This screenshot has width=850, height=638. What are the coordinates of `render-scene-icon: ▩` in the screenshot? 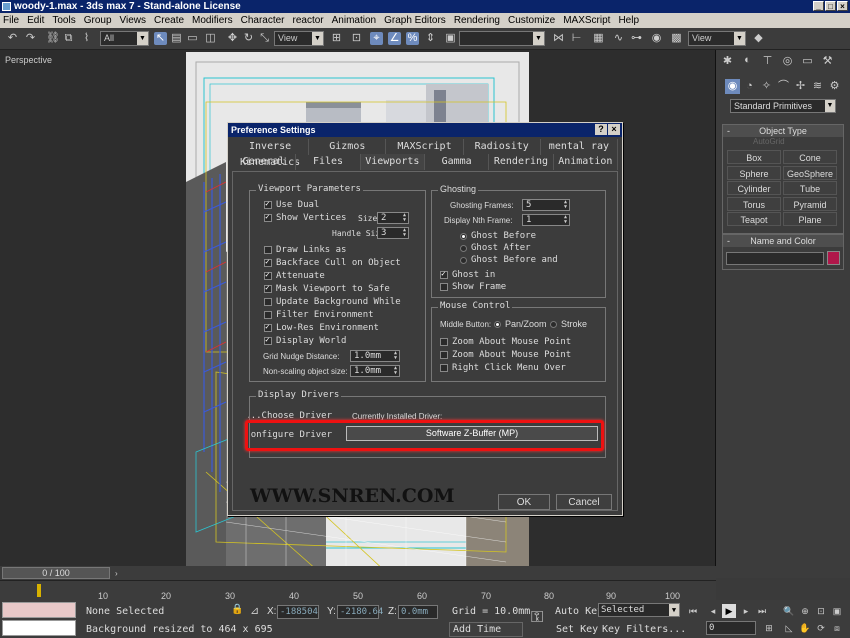 It's located at (676, 38).